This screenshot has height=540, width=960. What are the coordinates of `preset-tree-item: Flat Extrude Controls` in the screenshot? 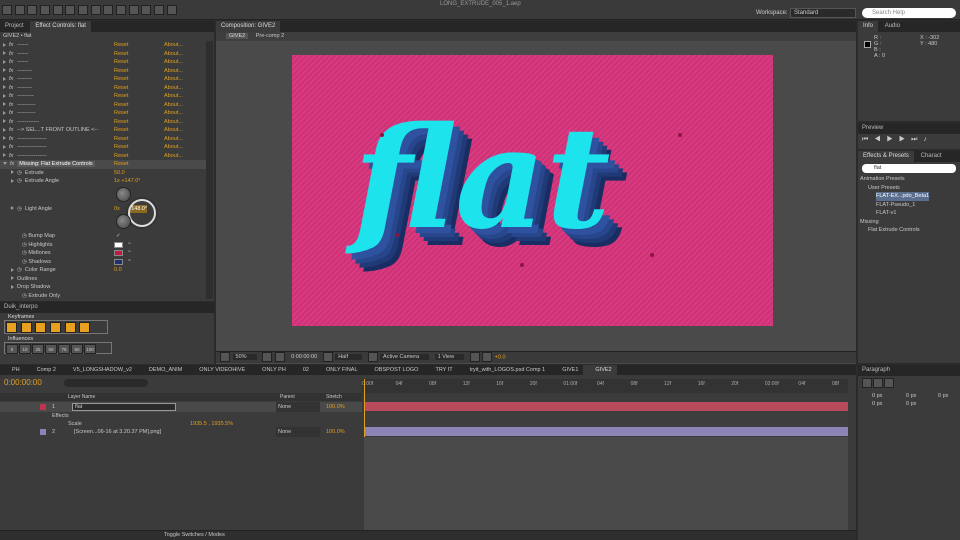 It's located at (894, 230).